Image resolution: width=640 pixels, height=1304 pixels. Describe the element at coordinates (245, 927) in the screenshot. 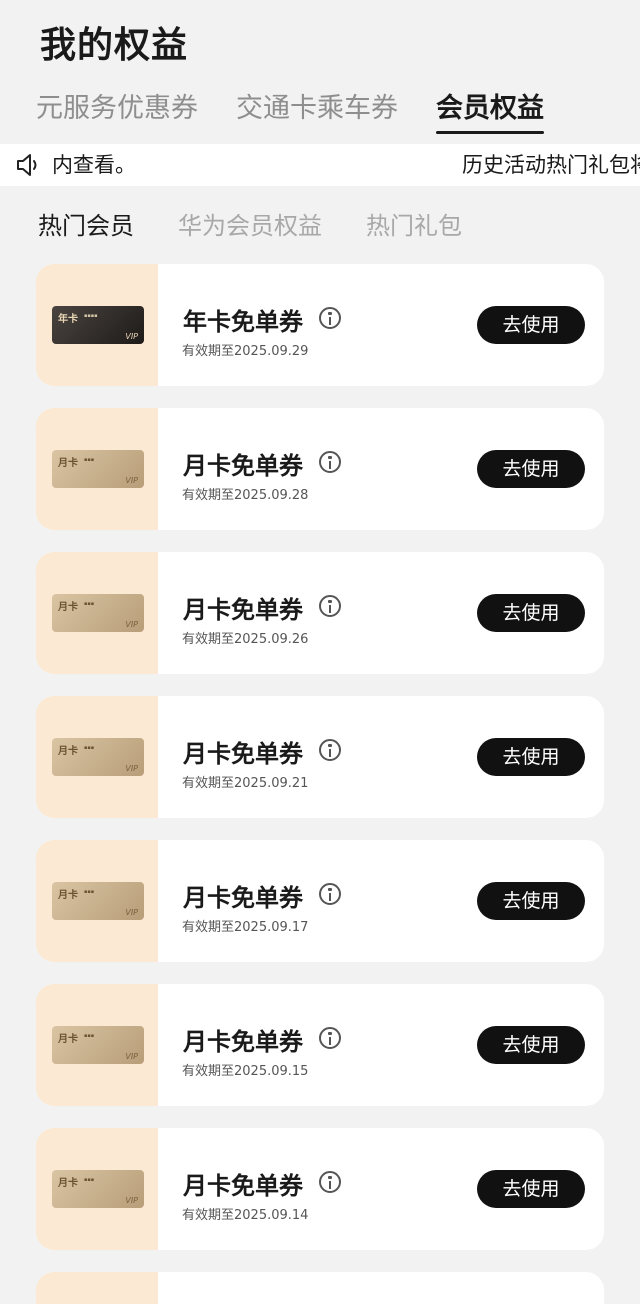

I see `coupon-expiry: 有效期至2025.09.17` at that location.